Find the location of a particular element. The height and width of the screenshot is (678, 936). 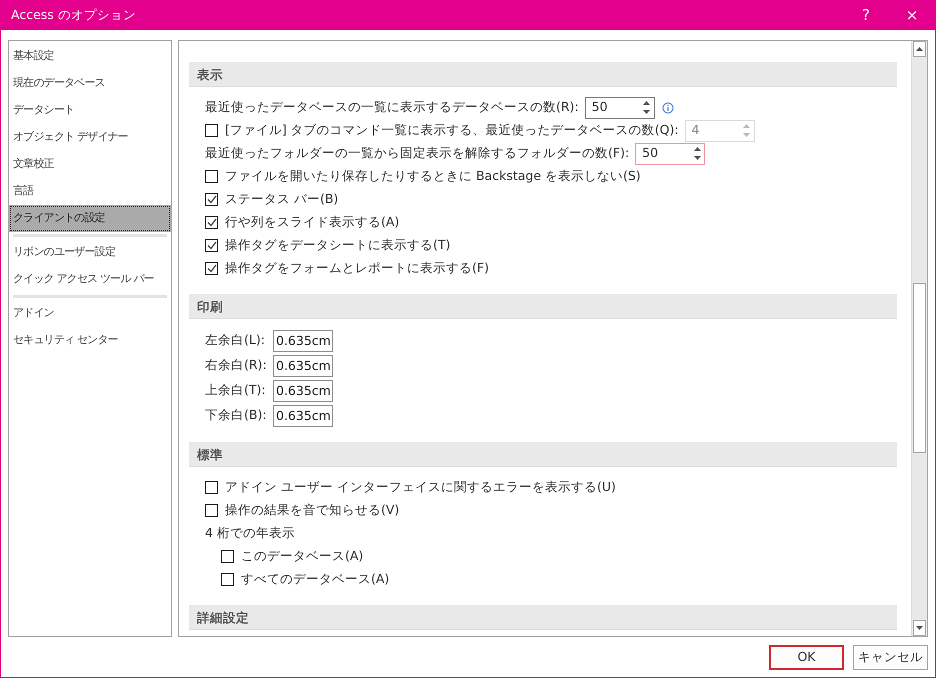

help-button: ? is located at coordinates (866, 15).